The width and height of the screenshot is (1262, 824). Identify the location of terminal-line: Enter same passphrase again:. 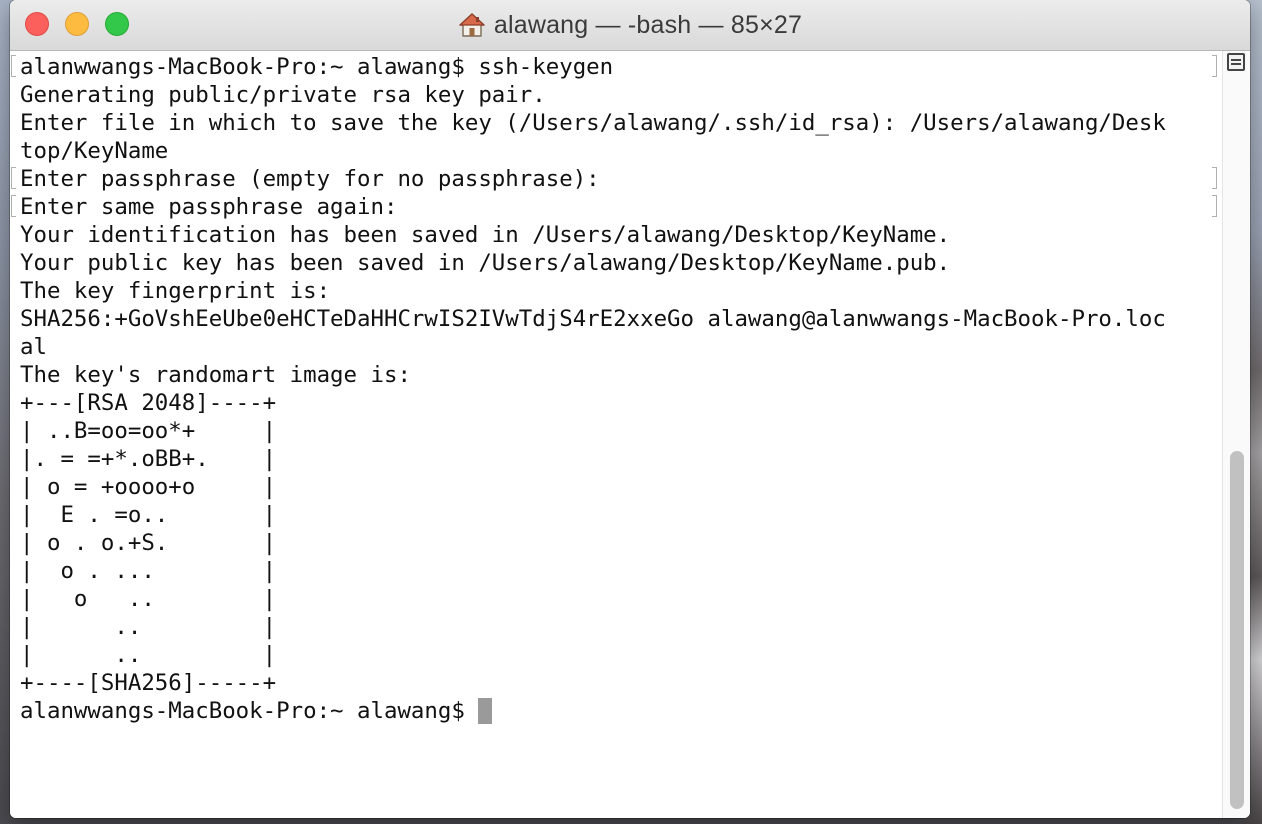
(614, 207).